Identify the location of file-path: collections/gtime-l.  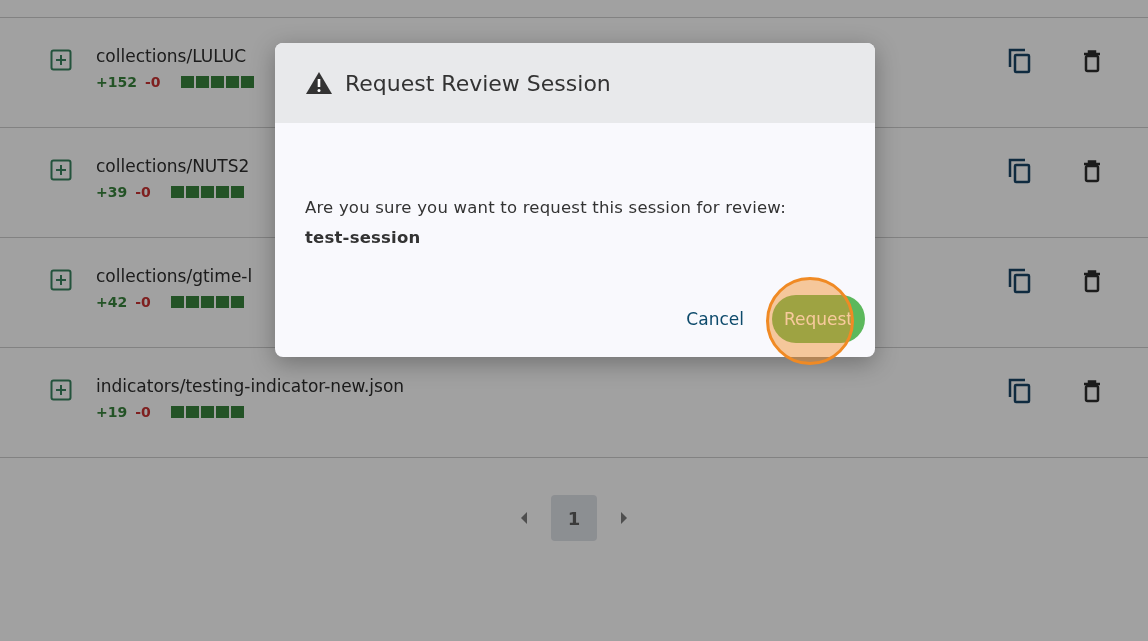
(175, 276).